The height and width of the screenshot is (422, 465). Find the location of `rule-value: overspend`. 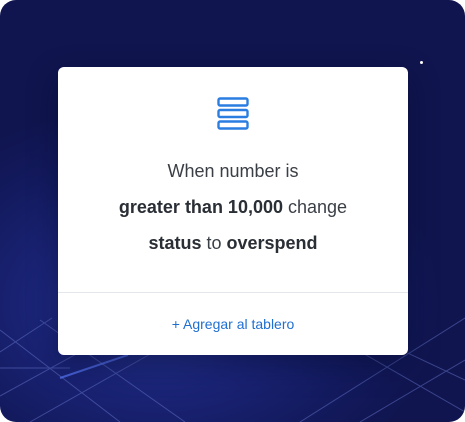

rule-value: overspend is located at coordinates (272, 243).